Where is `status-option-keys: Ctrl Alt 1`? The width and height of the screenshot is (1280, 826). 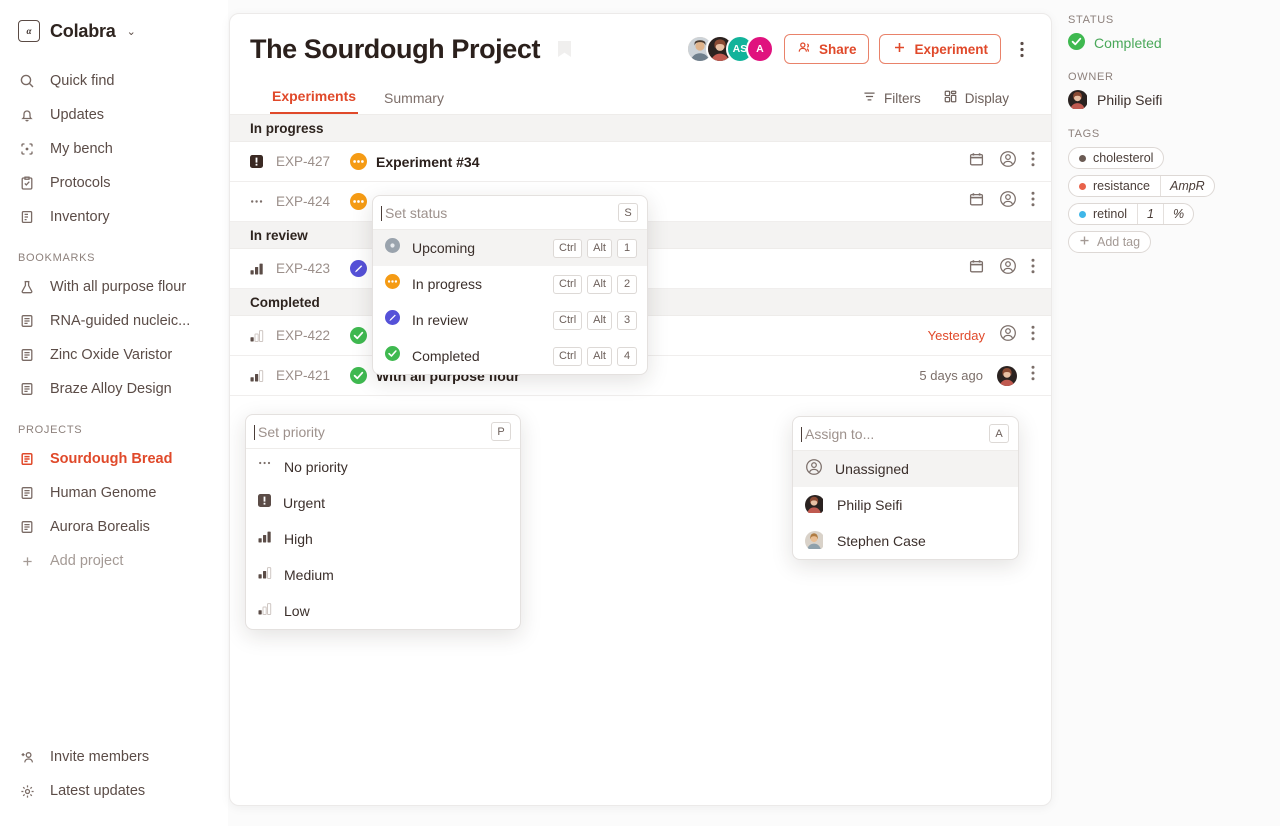
status-option-keys: Ctrl Alt 1 is located at coordinates (595, 248).